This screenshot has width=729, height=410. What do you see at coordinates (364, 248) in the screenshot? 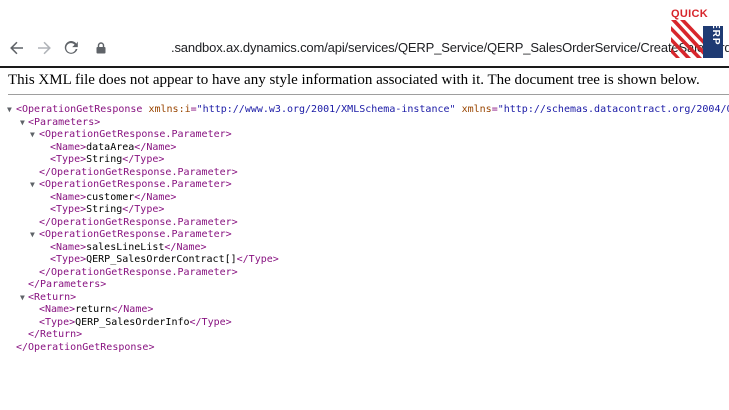
I see `xml-line-param-name: <Name>salesLineList</Name>` at bounding box center [364, 248].